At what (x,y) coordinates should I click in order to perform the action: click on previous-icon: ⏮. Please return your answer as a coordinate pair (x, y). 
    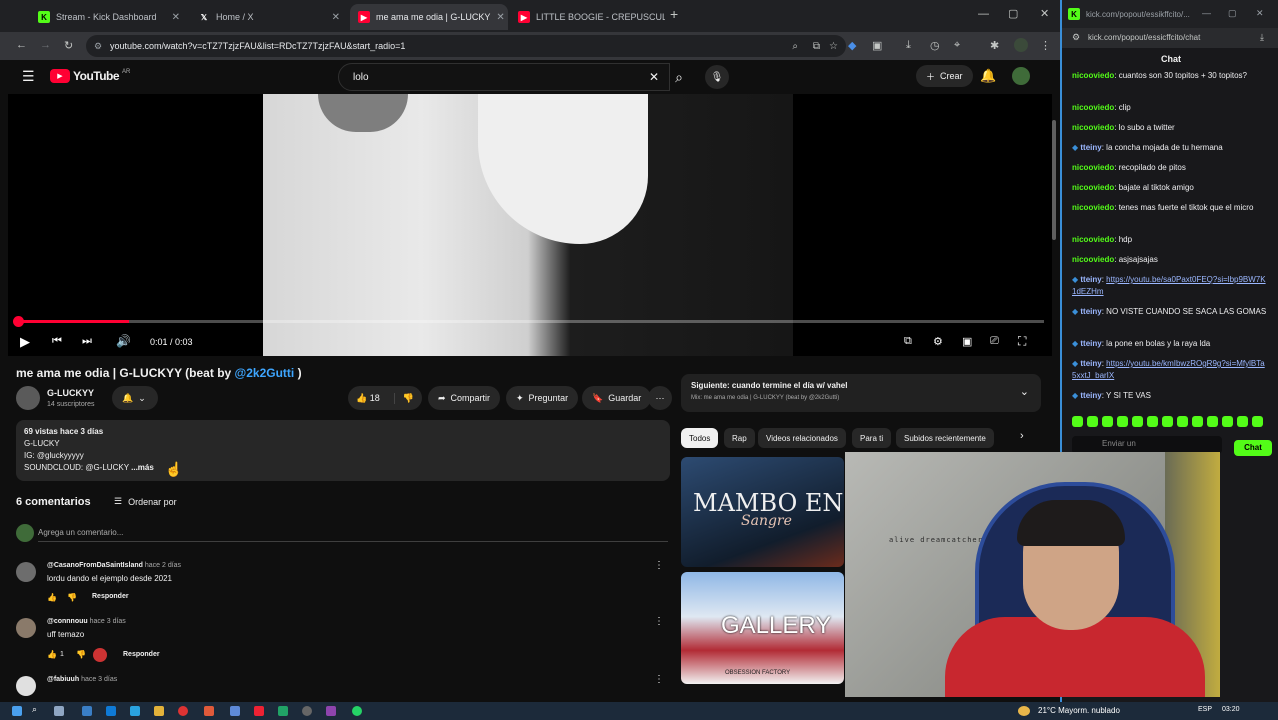
    Looking at the image, I should click on (57, 341).